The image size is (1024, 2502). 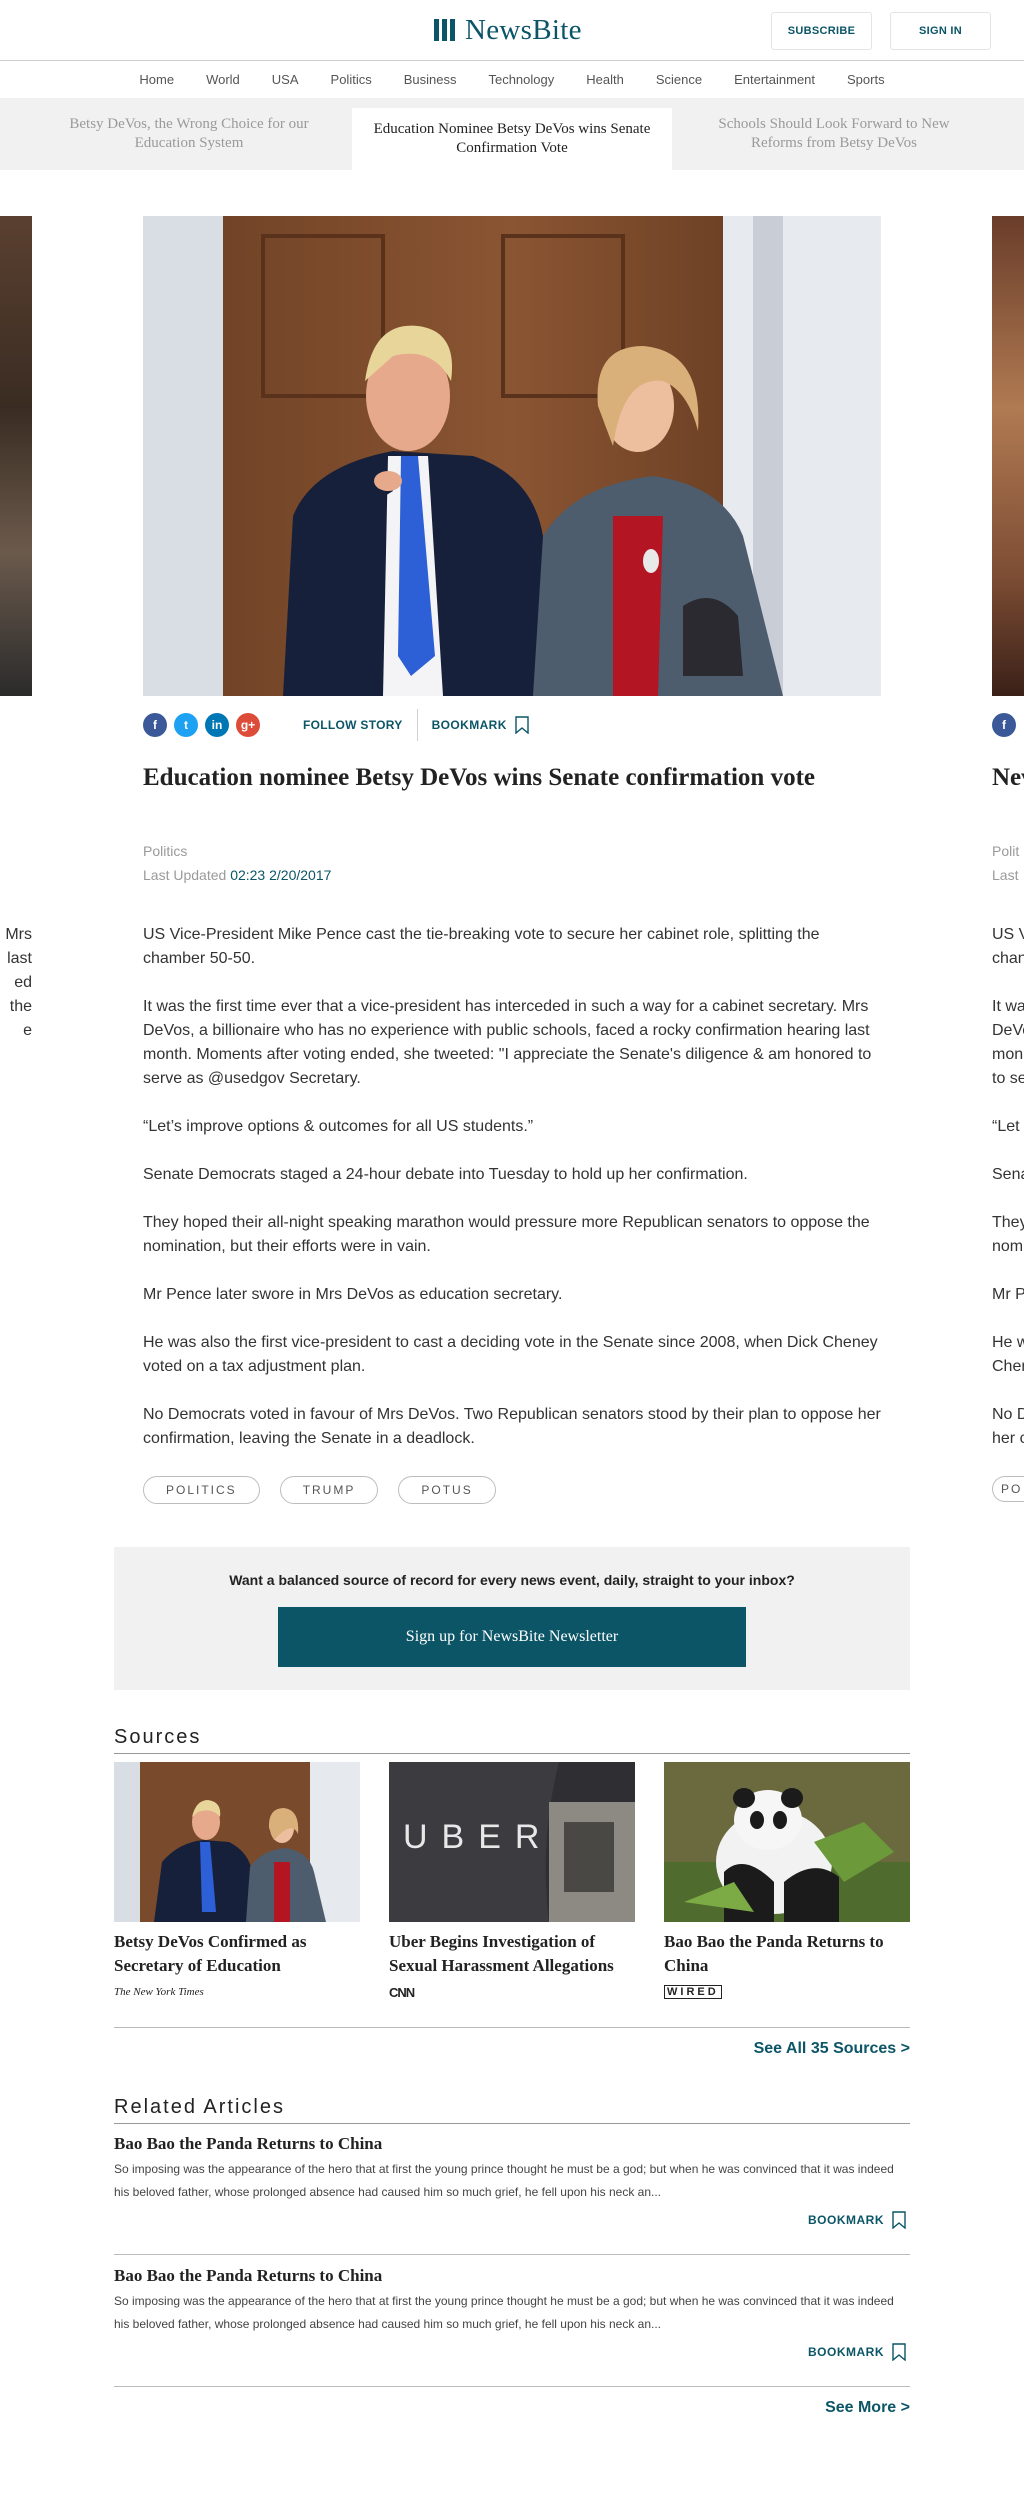 I want to click on google-plus-icon: g+, so click(x=248, y=725).